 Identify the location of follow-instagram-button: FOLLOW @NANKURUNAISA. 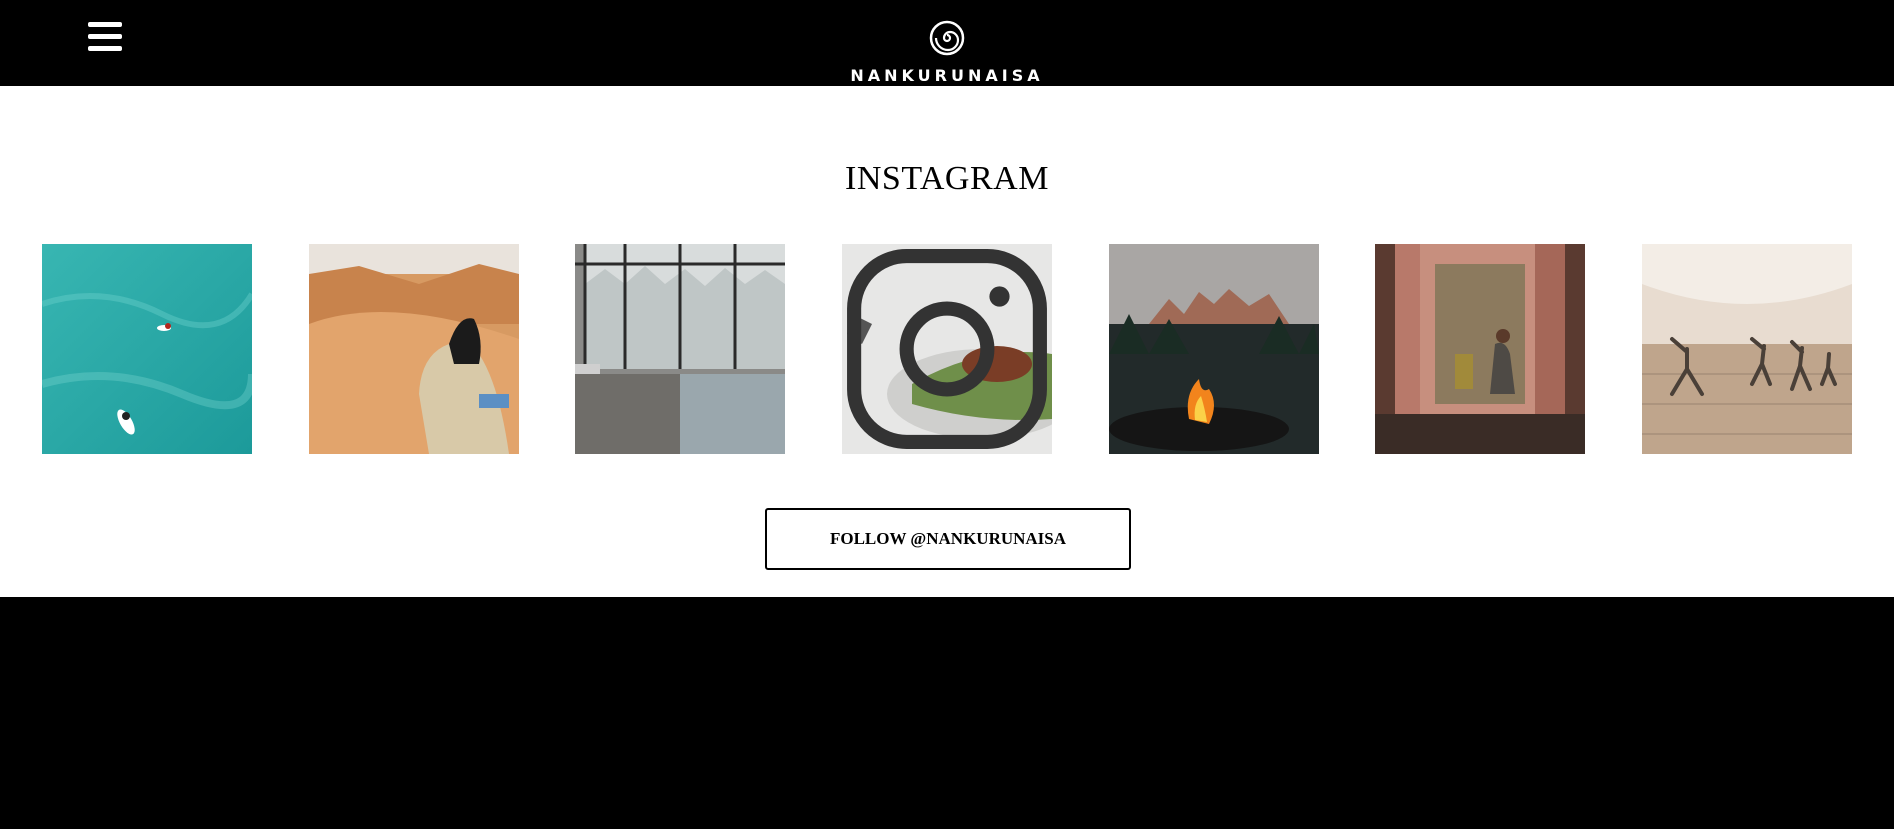
(948, 539).